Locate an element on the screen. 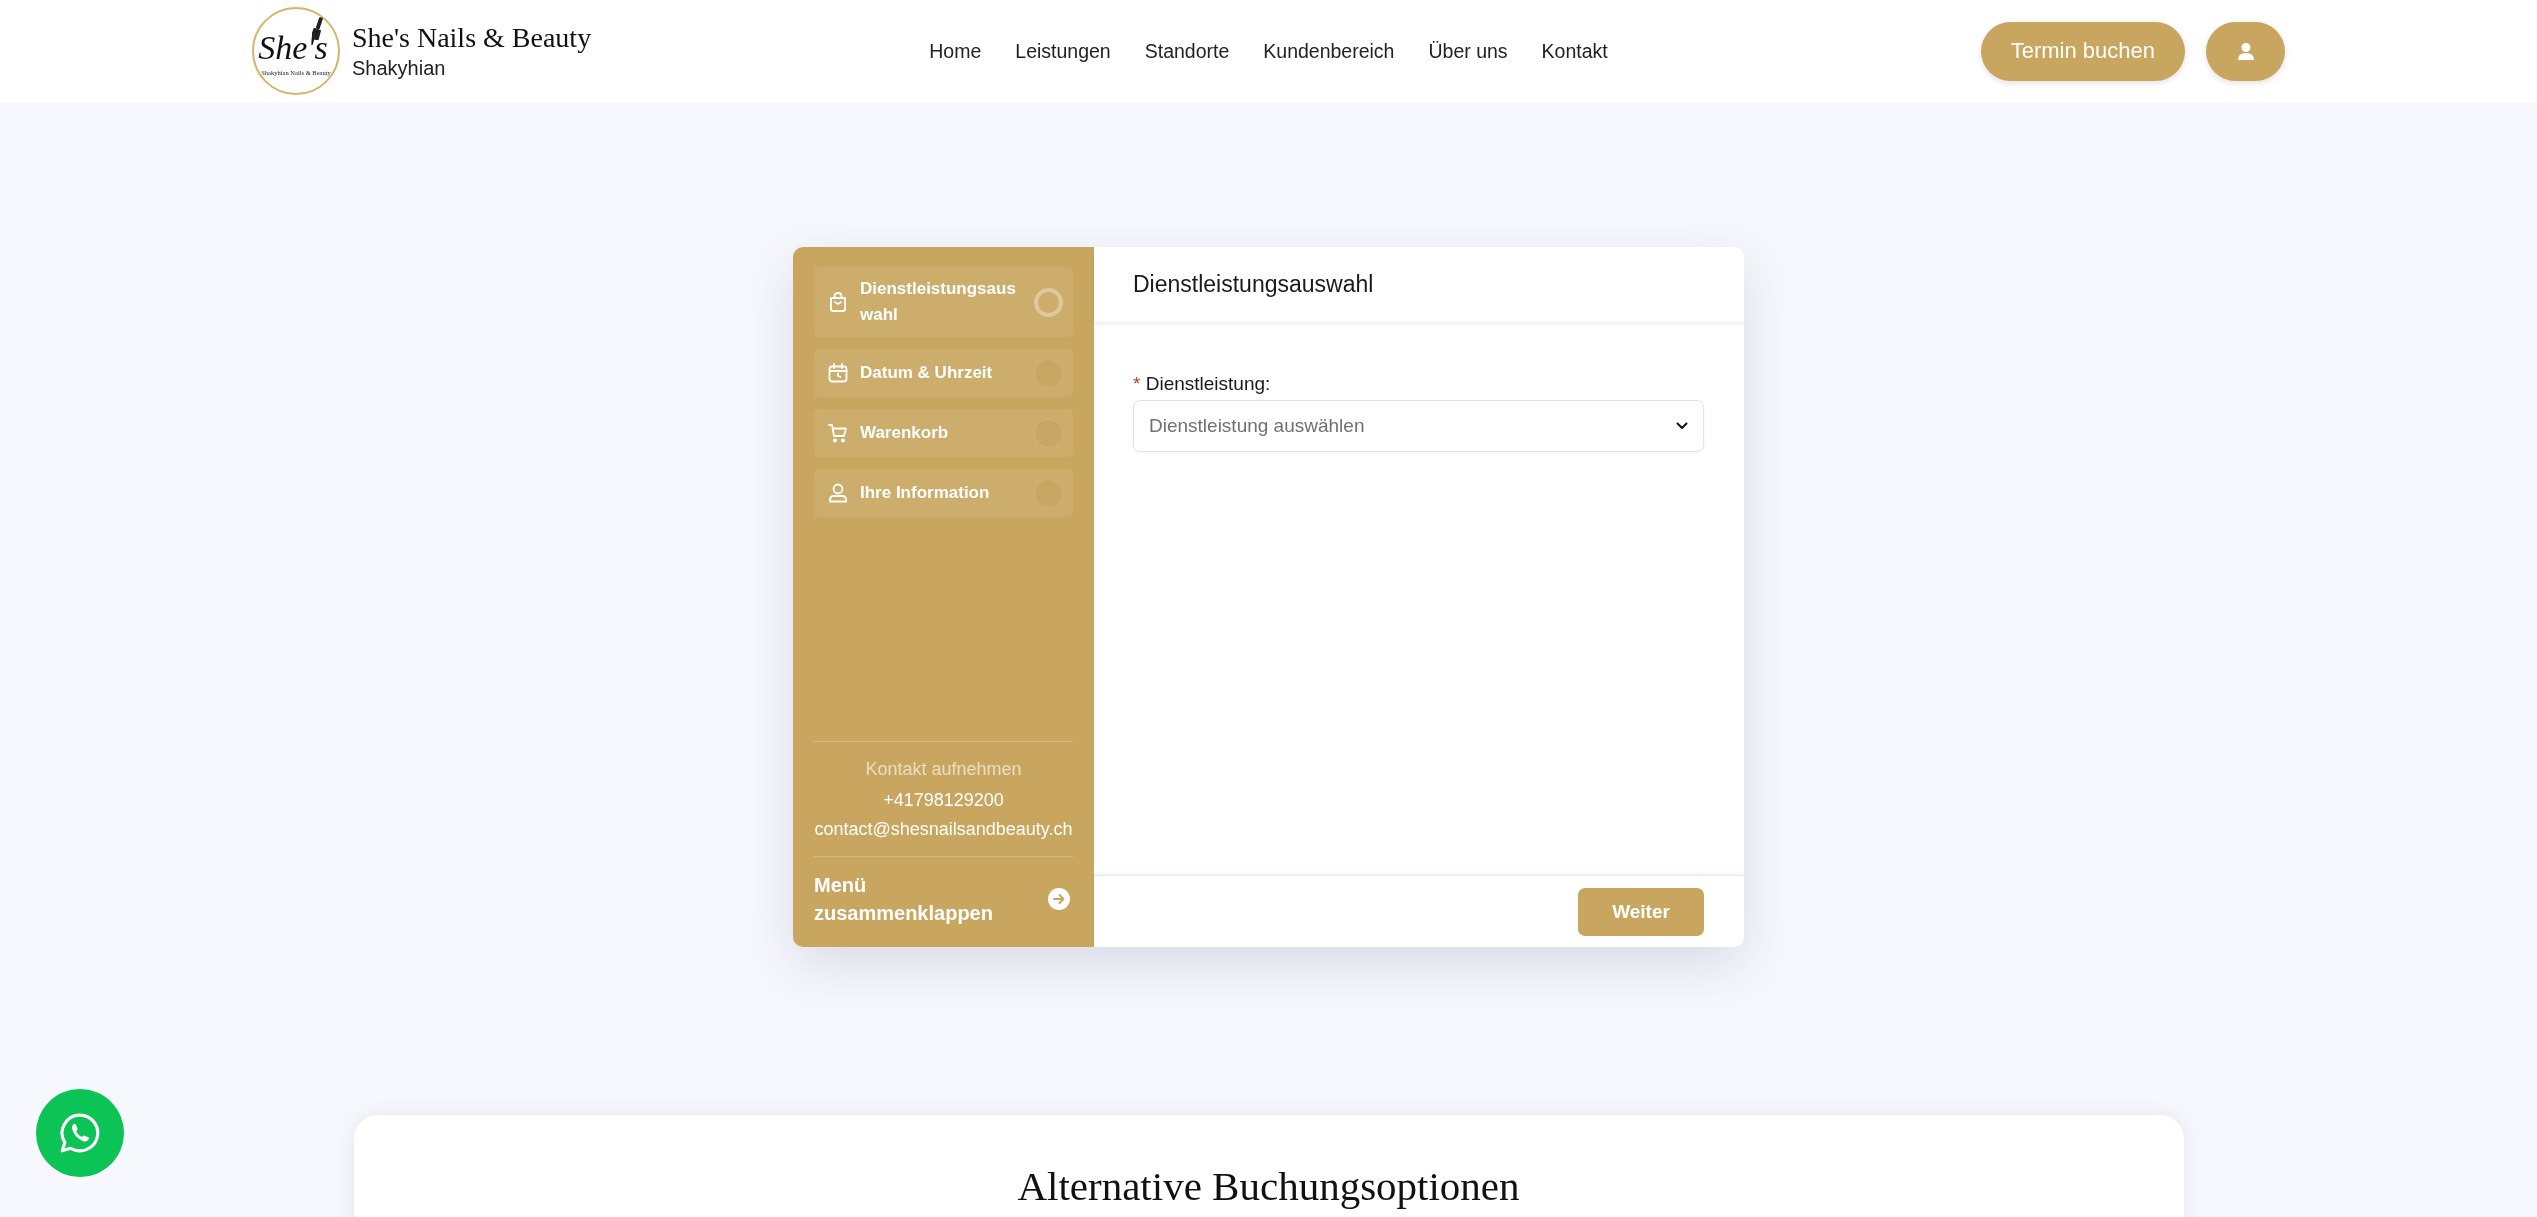 This screenshot has width=2537, height=1217. nav-link: Kundenbereich is located at coordinates (1329, 51).